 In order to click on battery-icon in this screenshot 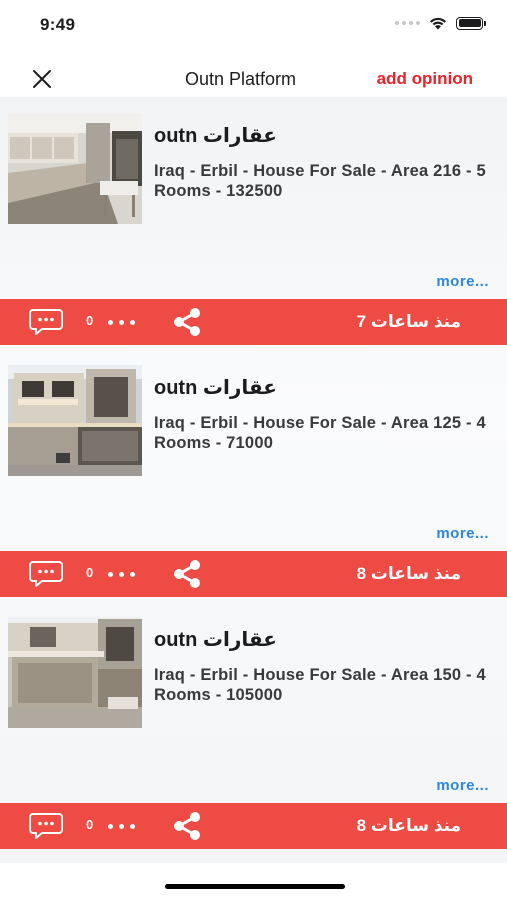, I will do `click(471, 23)`.